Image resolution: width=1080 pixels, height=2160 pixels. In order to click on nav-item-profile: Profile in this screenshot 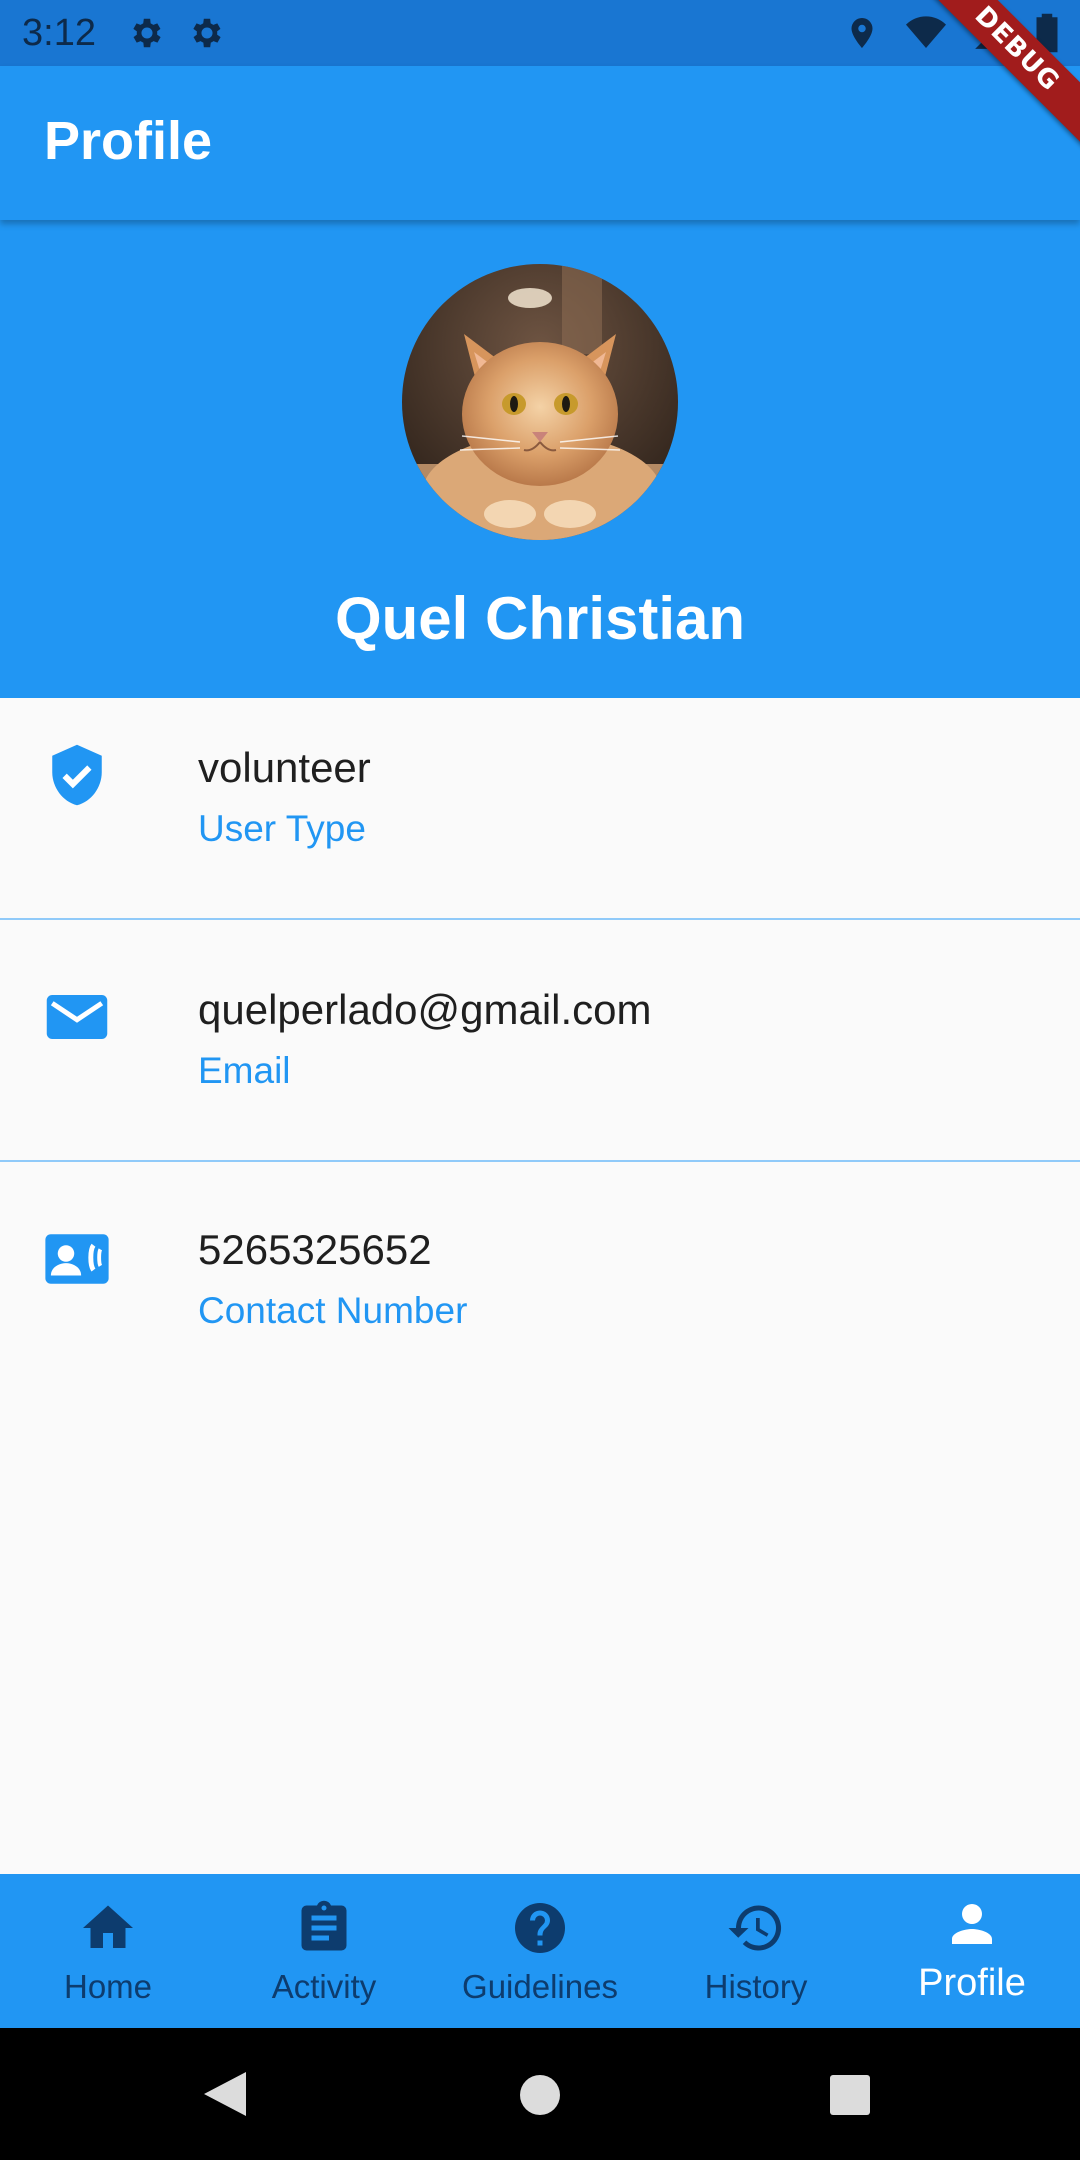, I will do `click(972, 1951)`.